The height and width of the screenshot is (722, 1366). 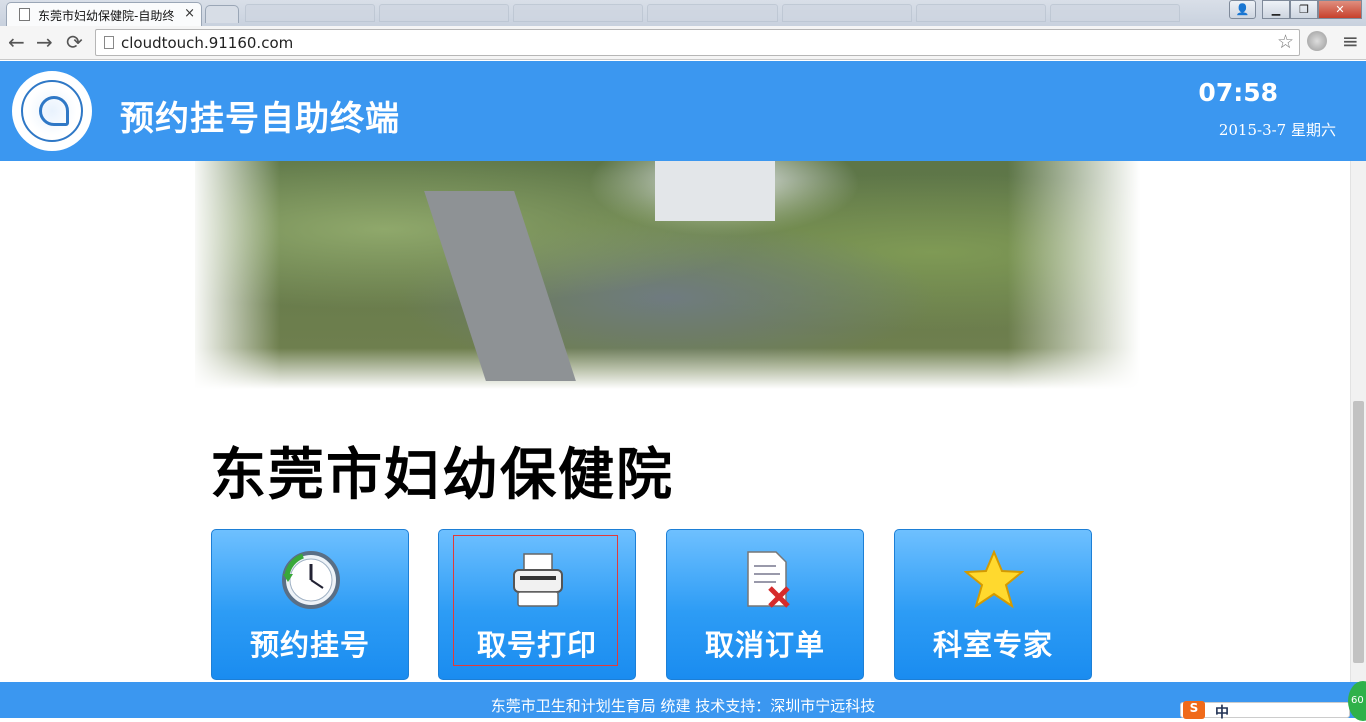 I want to click on minimize-button: ▁, so click(x=1276, y=9).